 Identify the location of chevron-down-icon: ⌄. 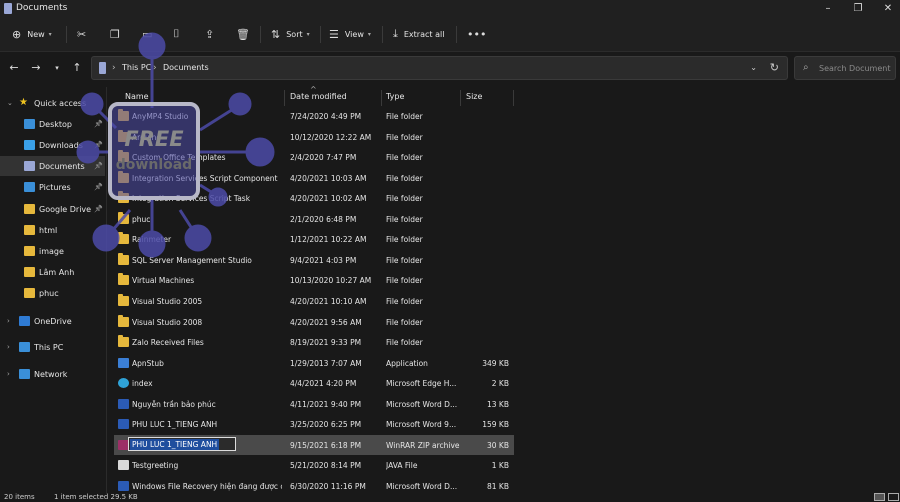
(10, 103).